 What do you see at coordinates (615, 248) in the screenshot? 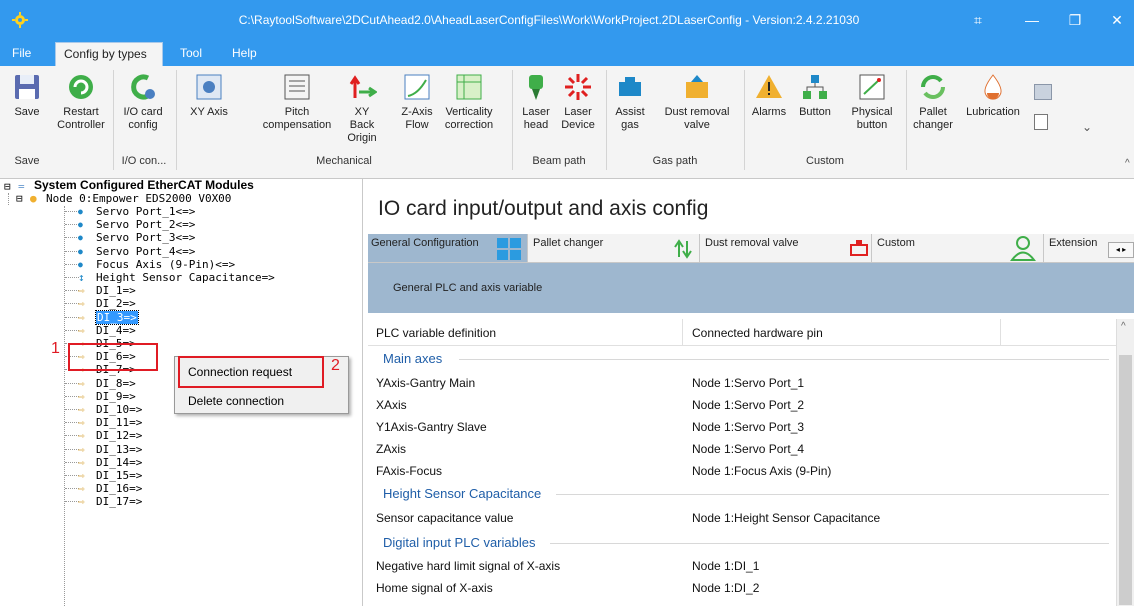
I see `tab-pallet-changer: Pallet changer` at bounding box center [615, 248].